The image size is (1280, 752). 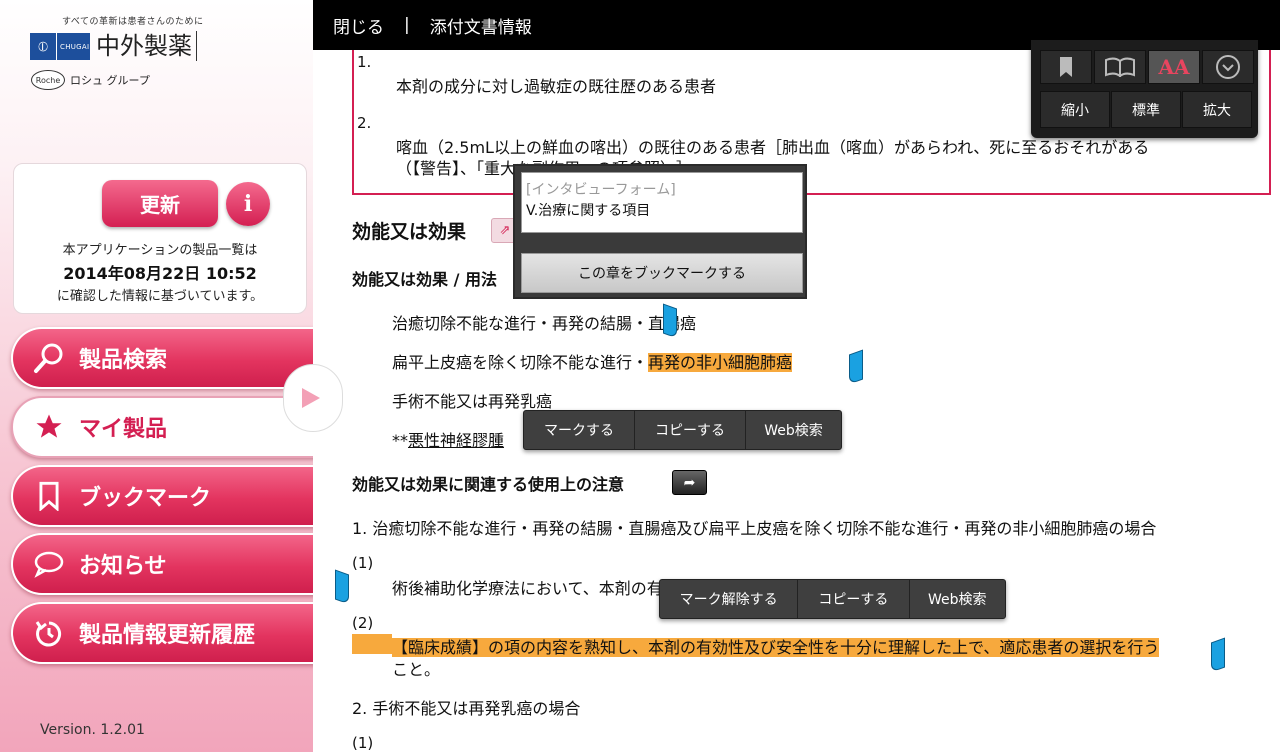 I want to click on list-number: (2), so click(x=363, y=623).